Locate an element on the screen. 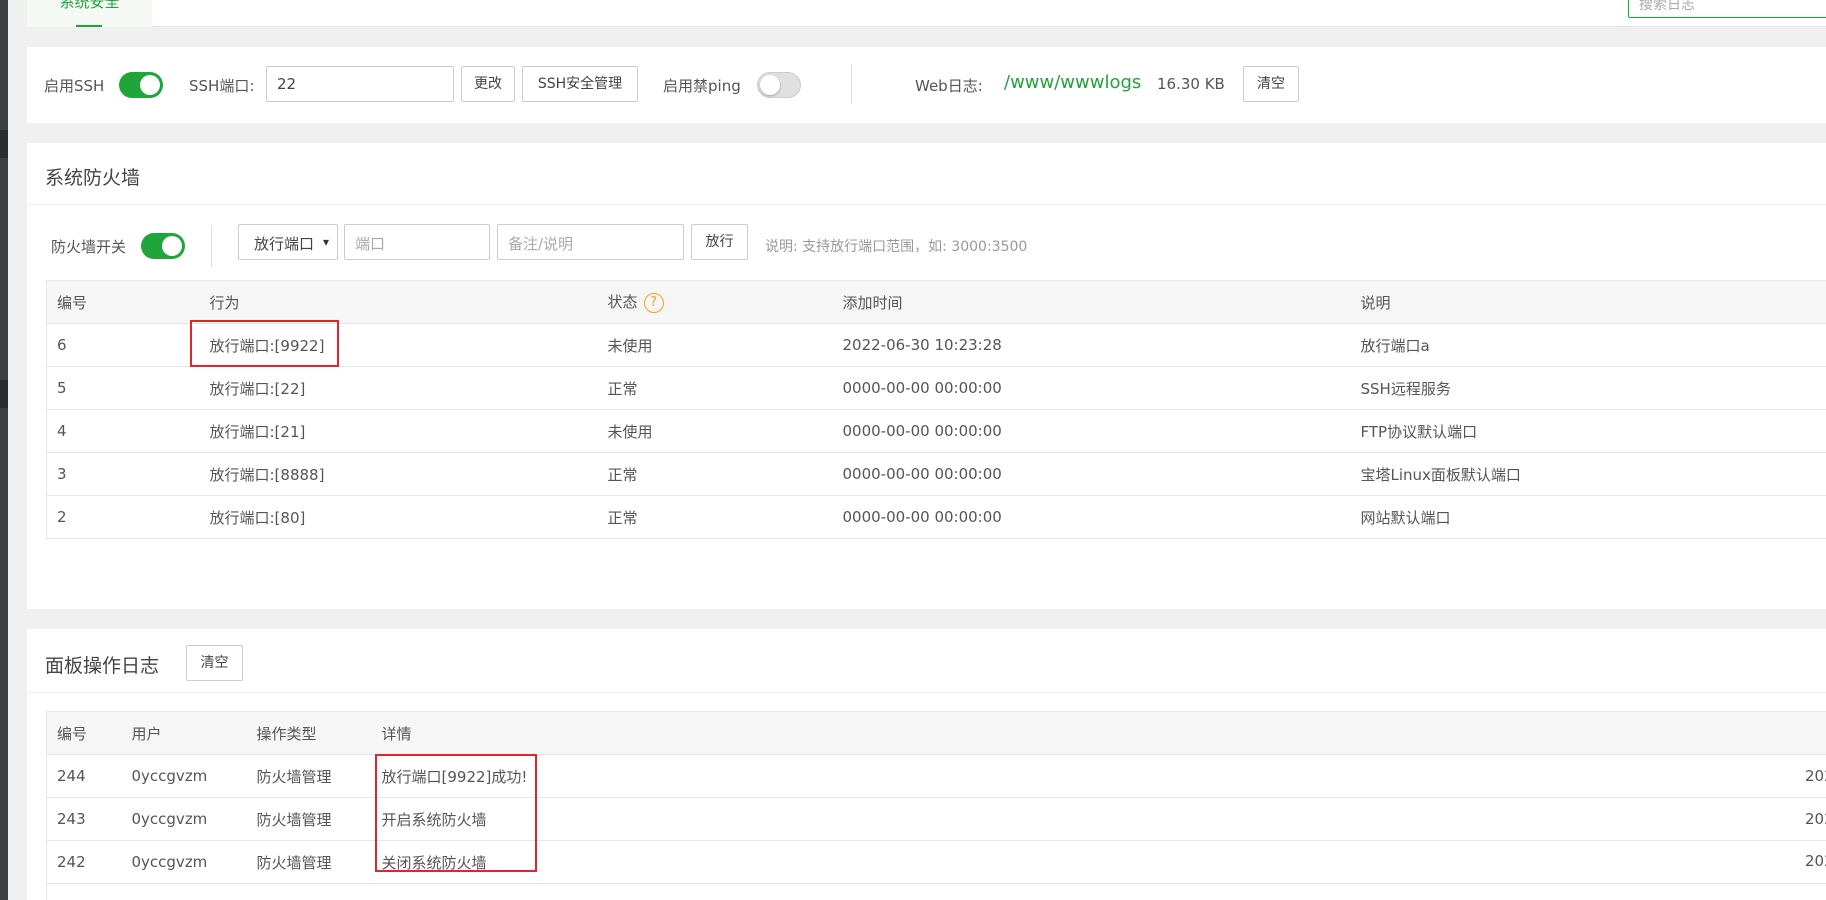  note-input: 备注/说明 is located at coordinates (590, 242).